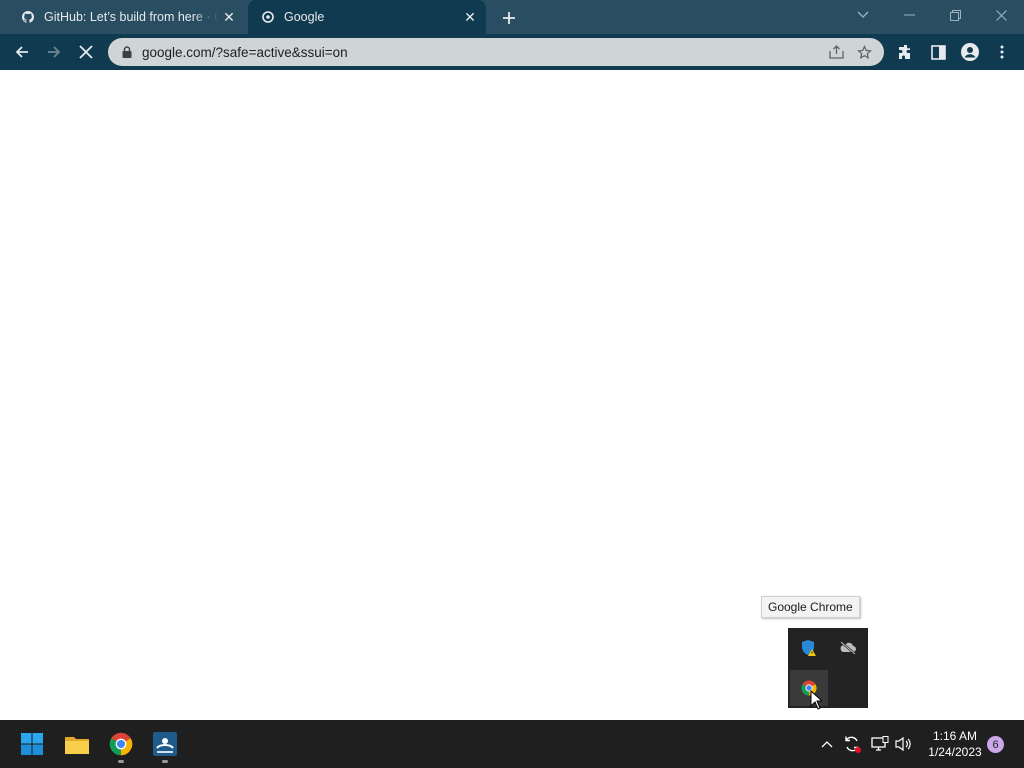 Image resolution: width=1024 pixels, height=768 pixels. I want to click on onedrive-offline-icon, so click(848, 648).